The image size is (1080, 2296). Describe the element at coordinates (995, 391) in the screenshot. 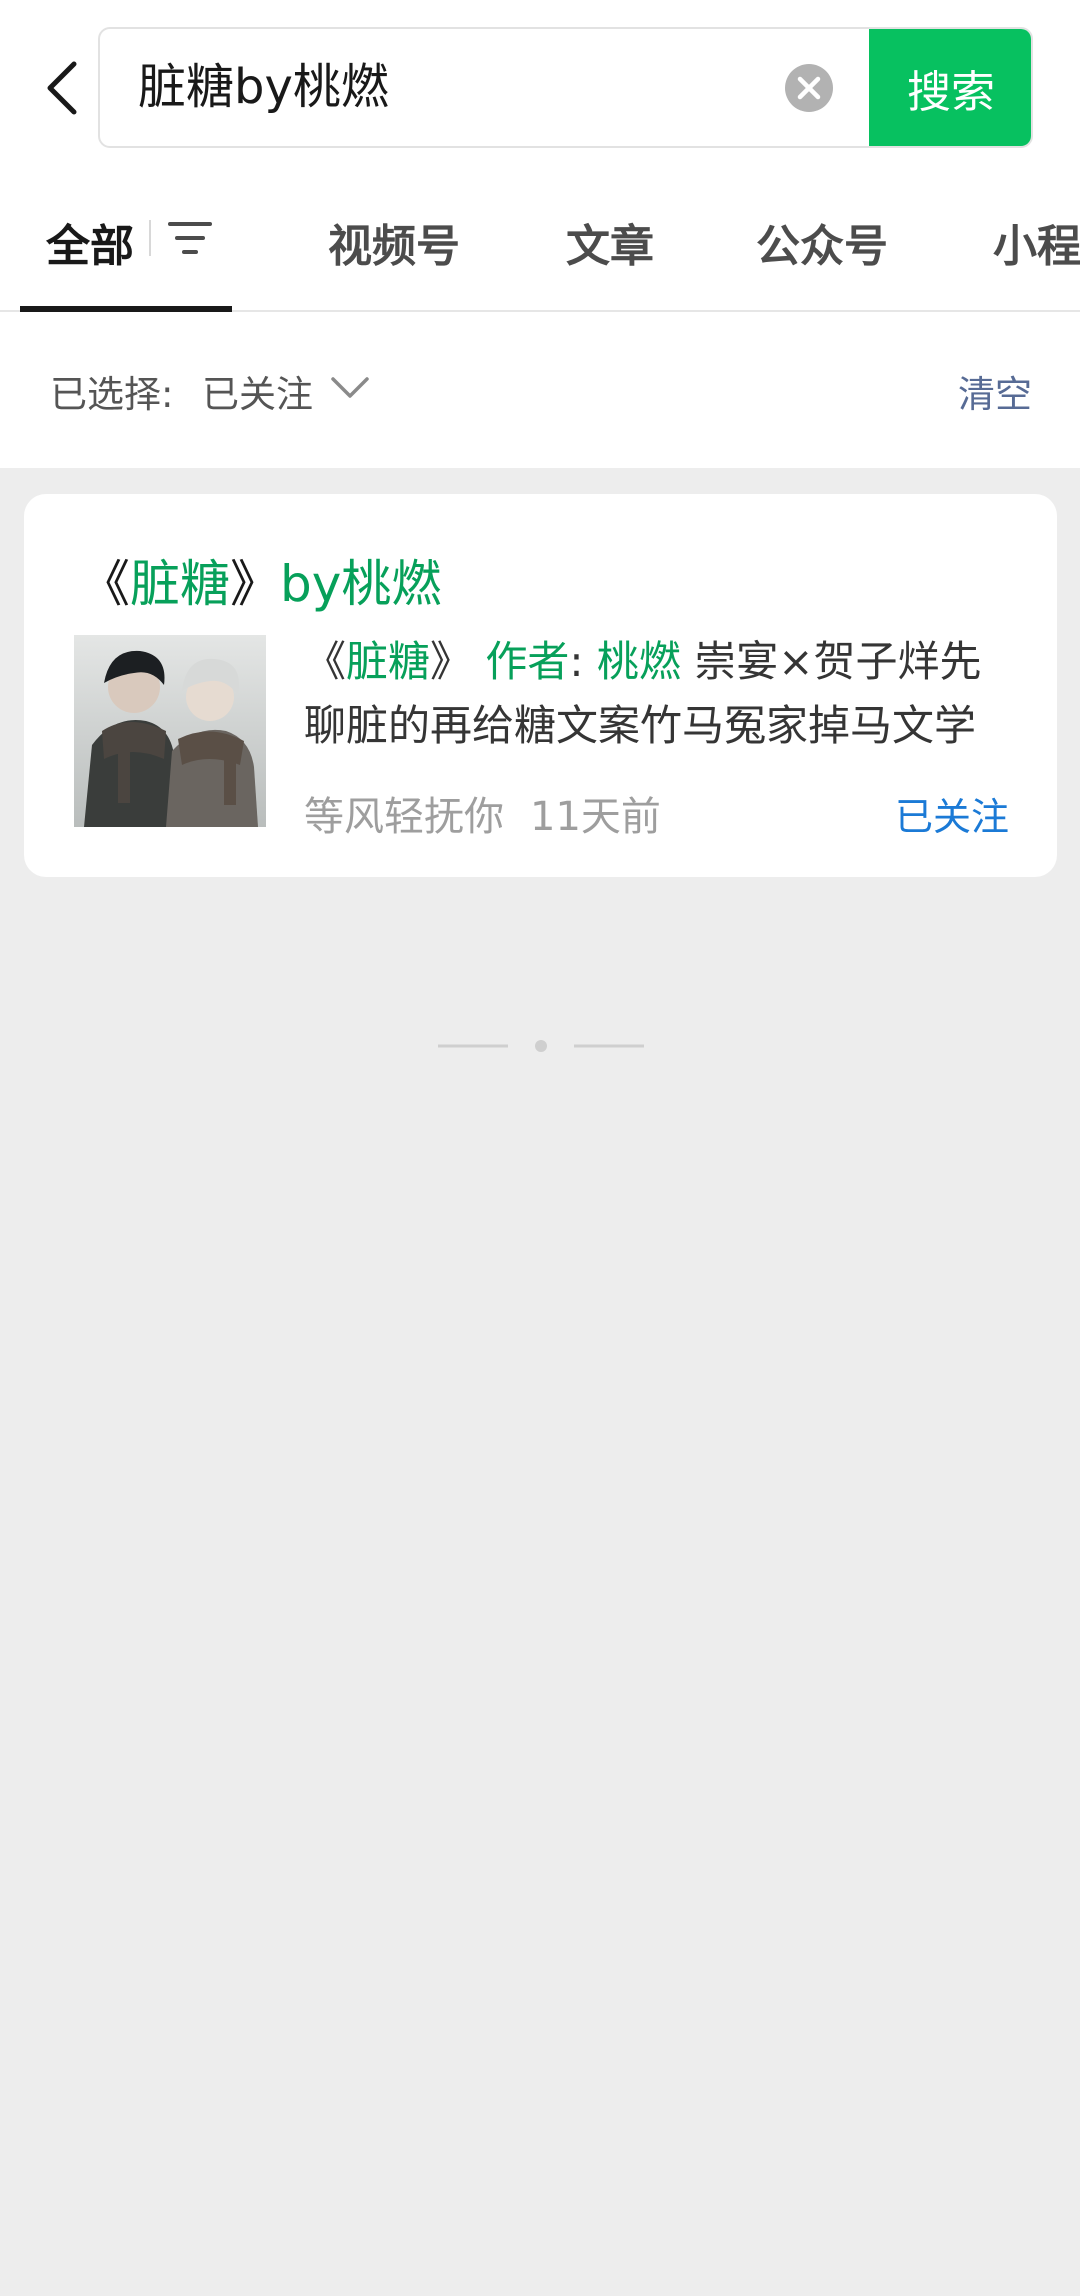

I see `clear-filter-button: 清空` at that location.